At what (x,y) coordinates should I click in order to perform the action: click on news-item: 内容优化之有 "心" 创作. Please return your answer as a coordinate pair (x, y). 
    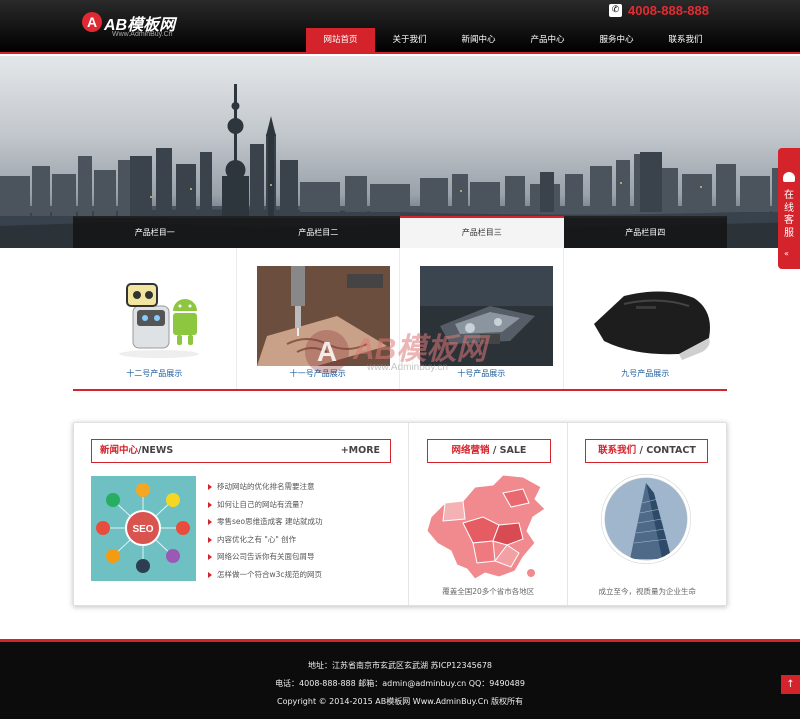
    Looking at the image, I should click on (264, 540).